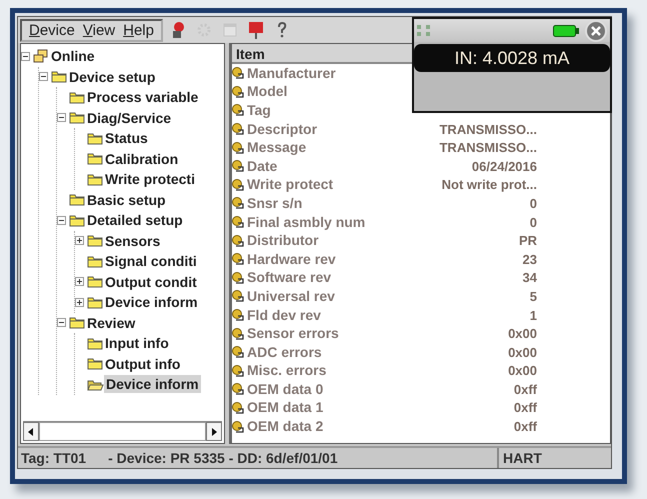 Image resolution: width=647 pixels, height=499 pixels. What do you see at coordinates (53, 458) in the screenshot?
I see `tag-text: Tag: TT01` at bounding box center [53, 458].